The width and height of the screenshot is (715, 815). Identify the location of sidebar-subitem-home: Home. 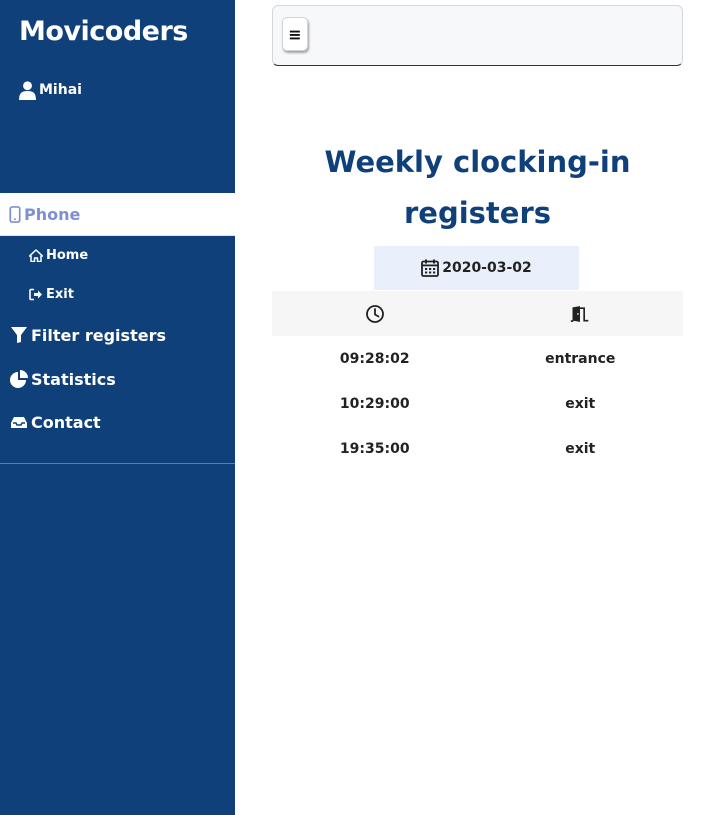
(58, 255).